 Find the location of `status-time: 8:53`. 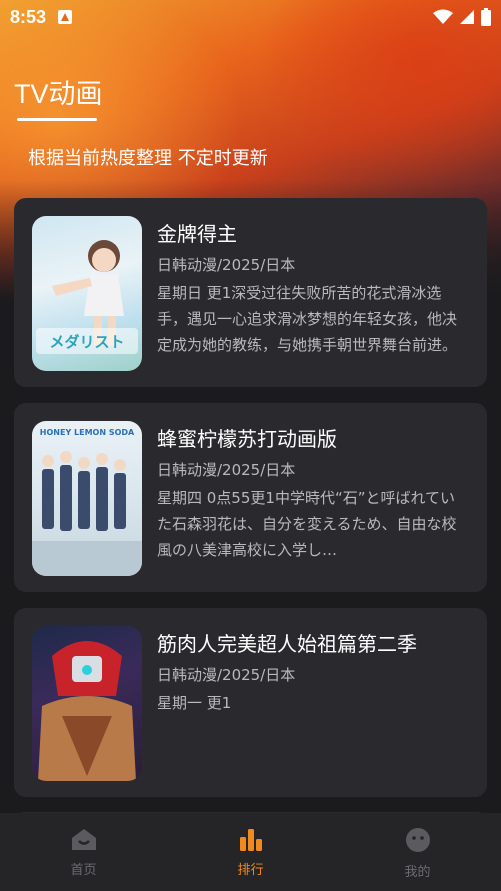

status-time: 8:53 is located at coordinates (28, 16).